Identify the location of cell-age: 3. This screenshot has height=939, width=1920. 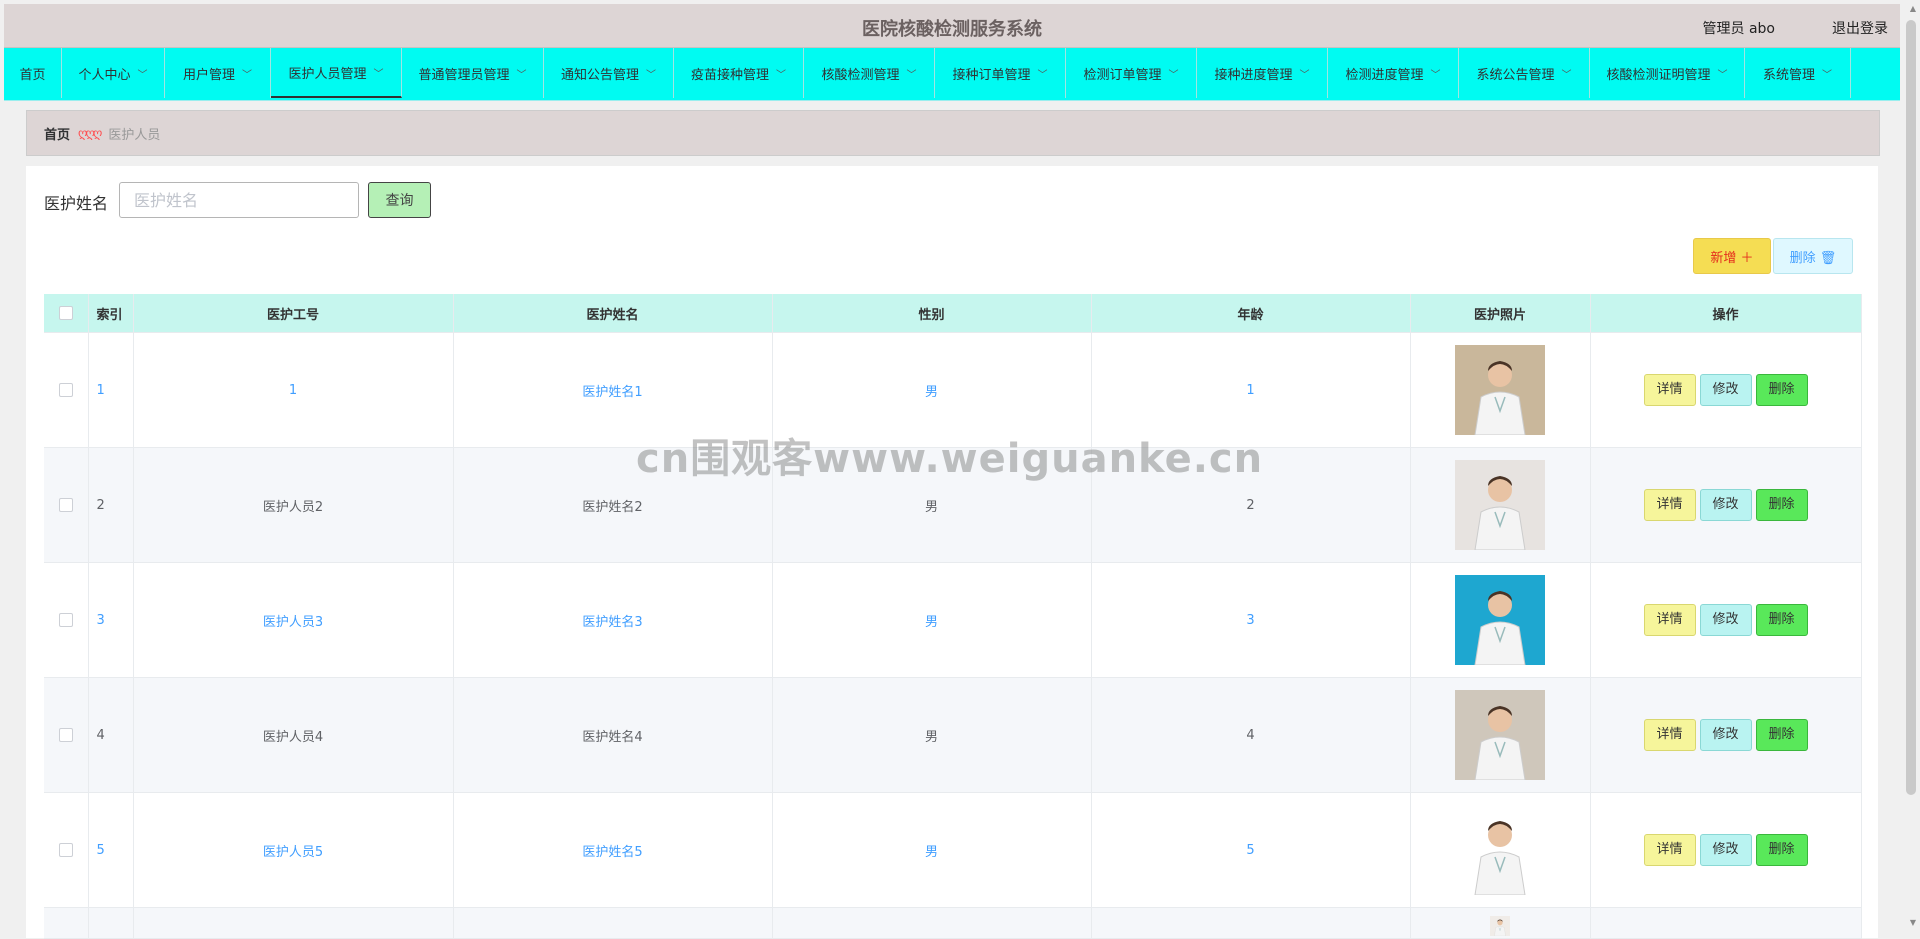
(1251, 620).